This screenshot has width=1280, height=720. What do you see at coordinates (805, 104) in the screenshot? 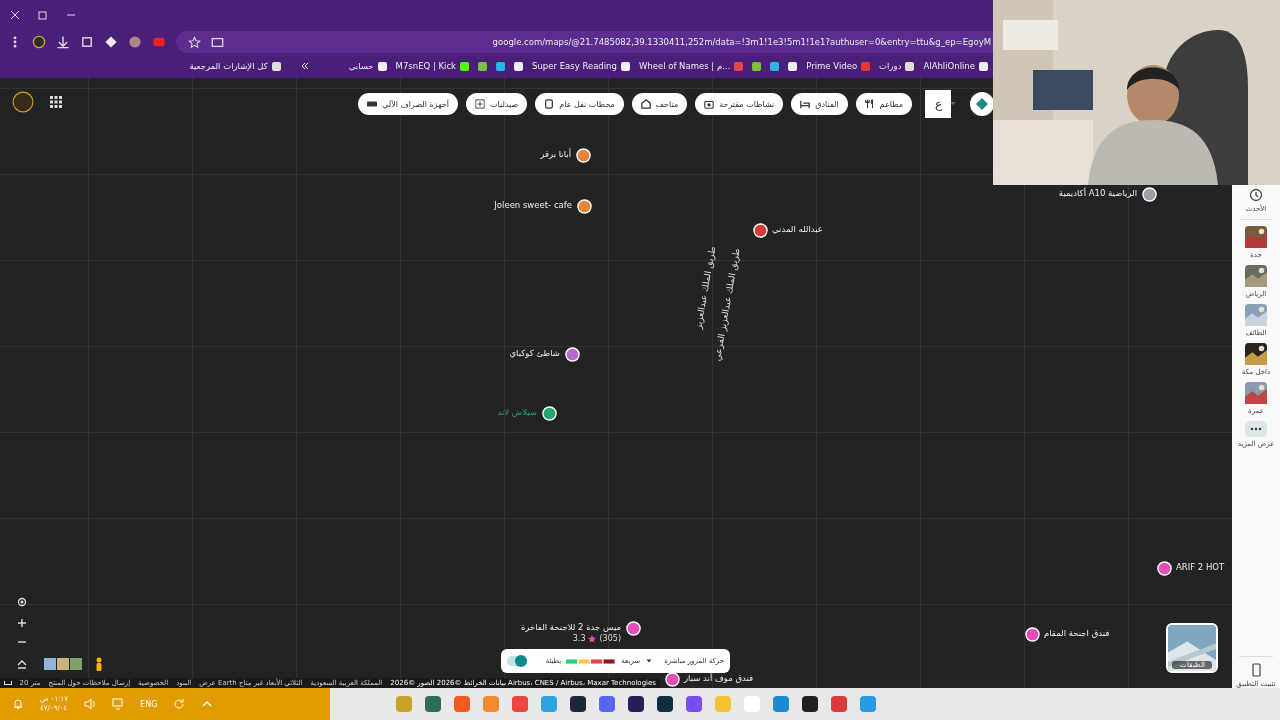
I see `bed-icon` at bounding box center [805, 104].